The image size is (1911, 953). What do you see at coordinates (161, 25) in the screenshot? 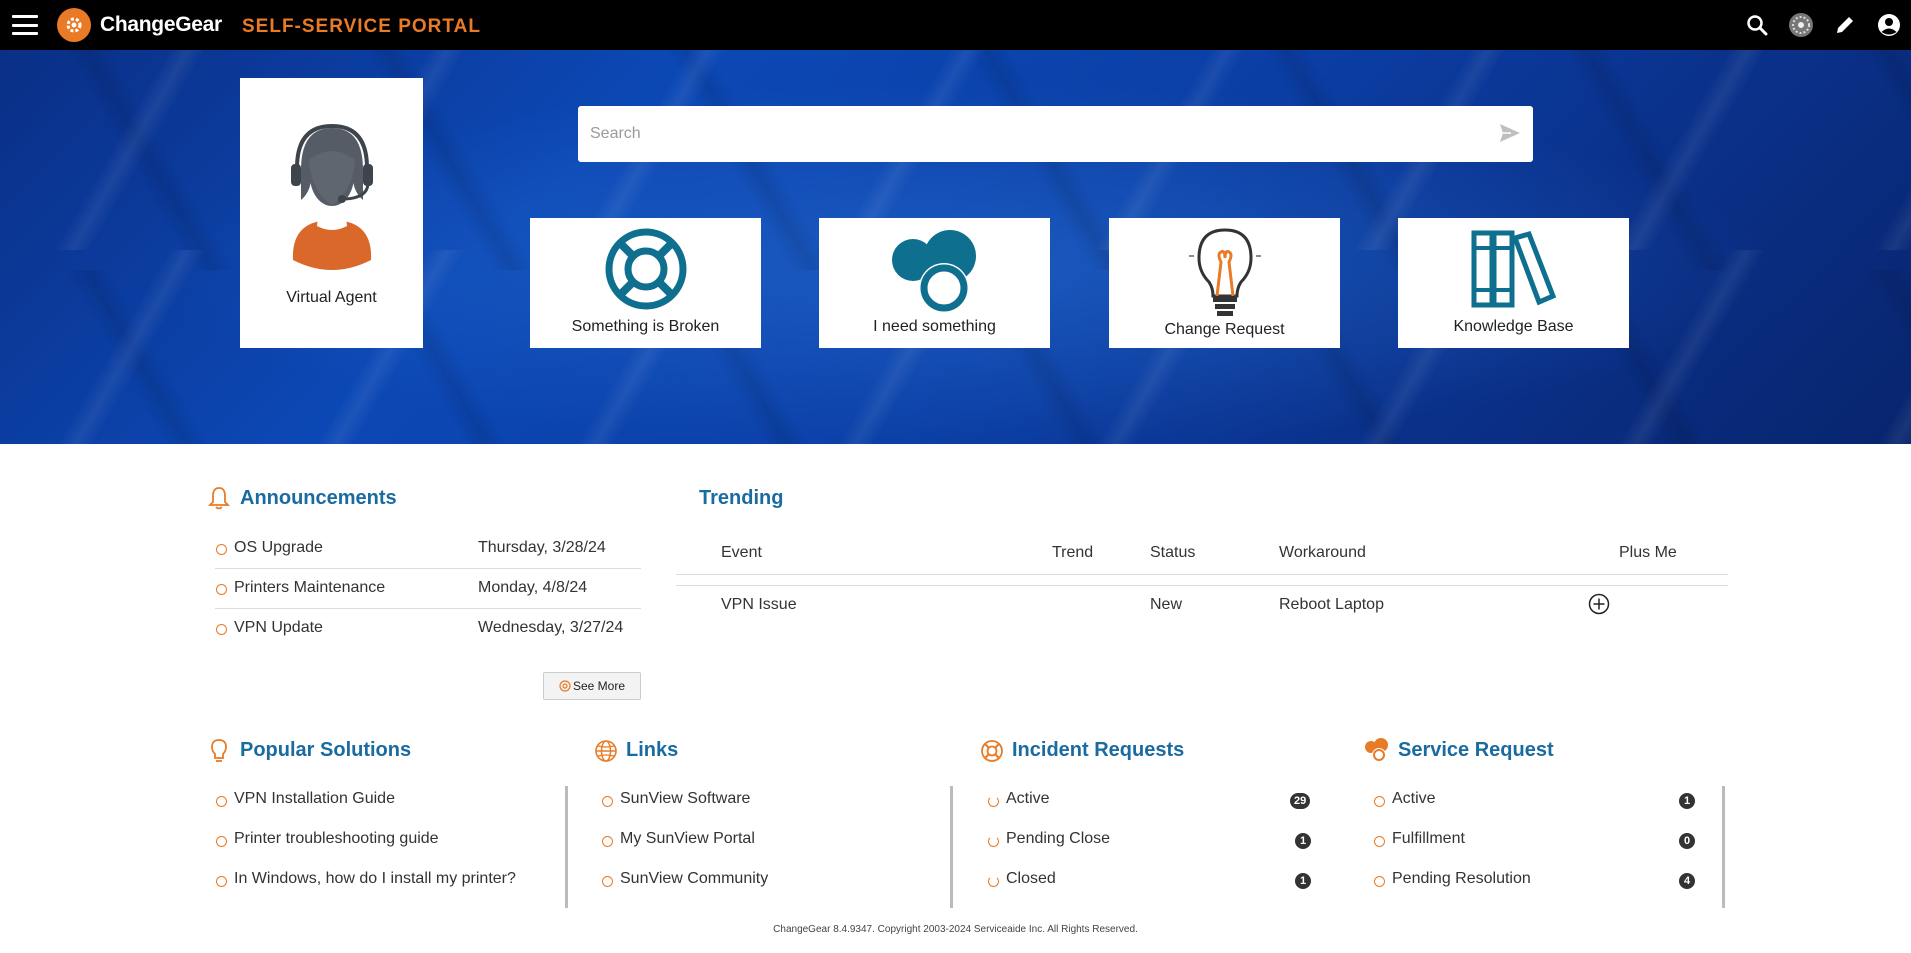
I see `brand-name: ChangeGear` at bounding box center [161, 25].